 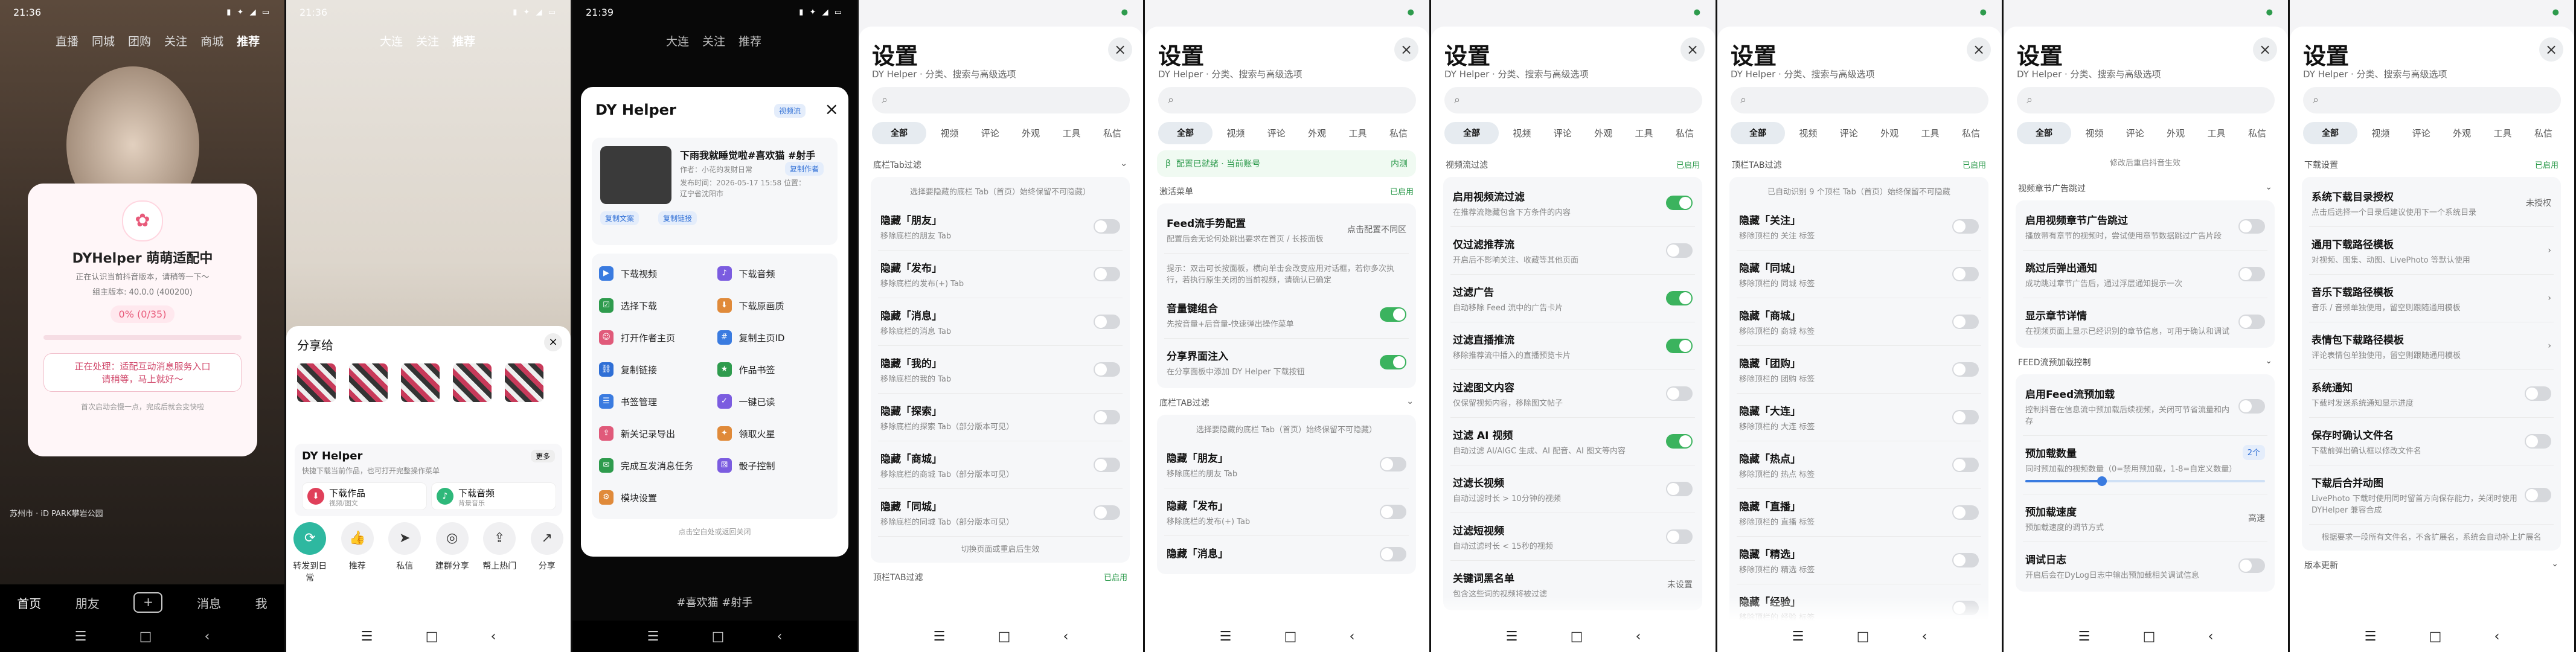 What do you see at coordinates (357, 553) in the screenshot?
I see `action-recommend: 👍 推荐` at bounding box center [357, 553].